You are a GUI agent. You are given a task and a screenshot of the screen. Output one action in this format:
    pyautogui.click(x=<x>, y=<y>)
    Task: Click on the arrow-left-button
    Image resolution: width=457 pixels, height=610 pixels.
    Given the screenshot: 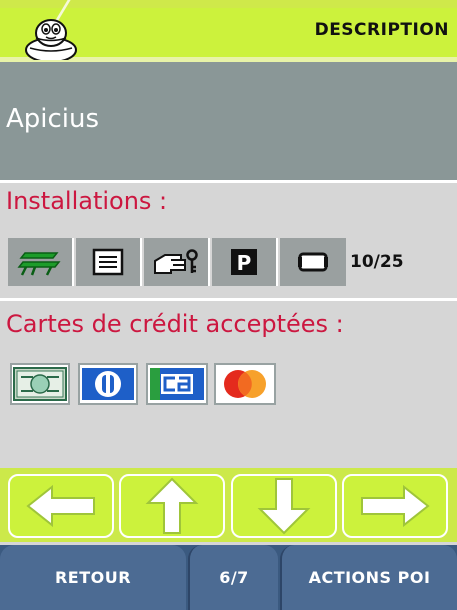 What is the action you would take?
    pyautogui.click(x=61, y=506)
    